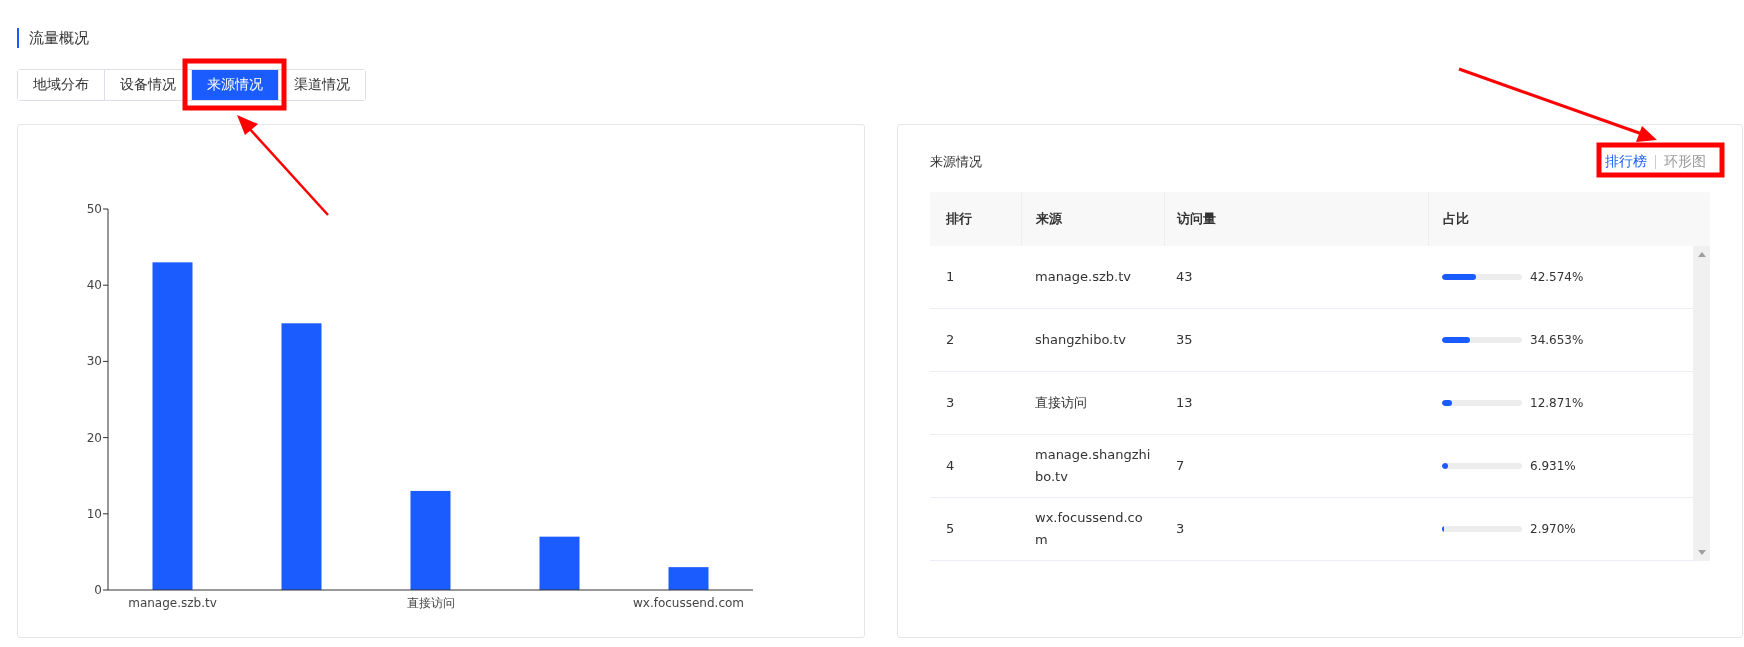 The width and height of the screenshot is (1744, 647). What do you see at coordinates (1553, 466) in the screenshot?
I see `table-cell-text: 6.931%` at bounding box center [1553, 466].